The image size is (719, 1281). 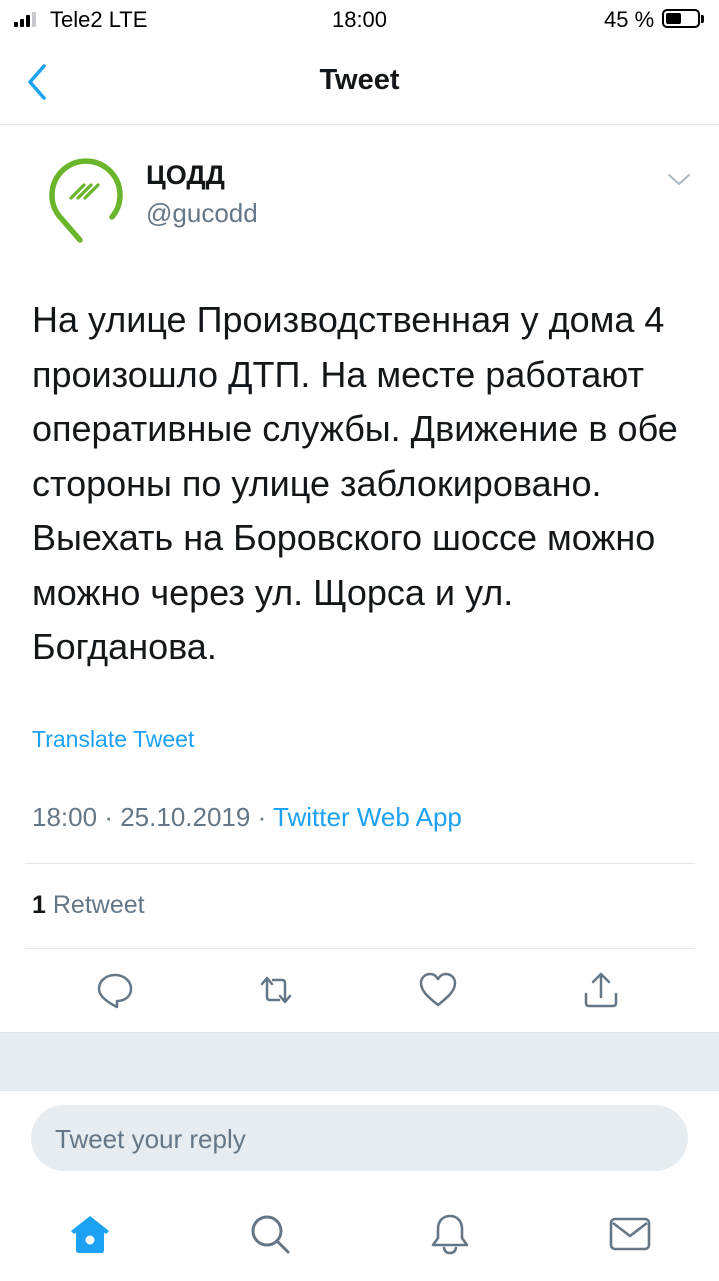 I want to click on chevron-down-icon, so click(x=679, y=179).